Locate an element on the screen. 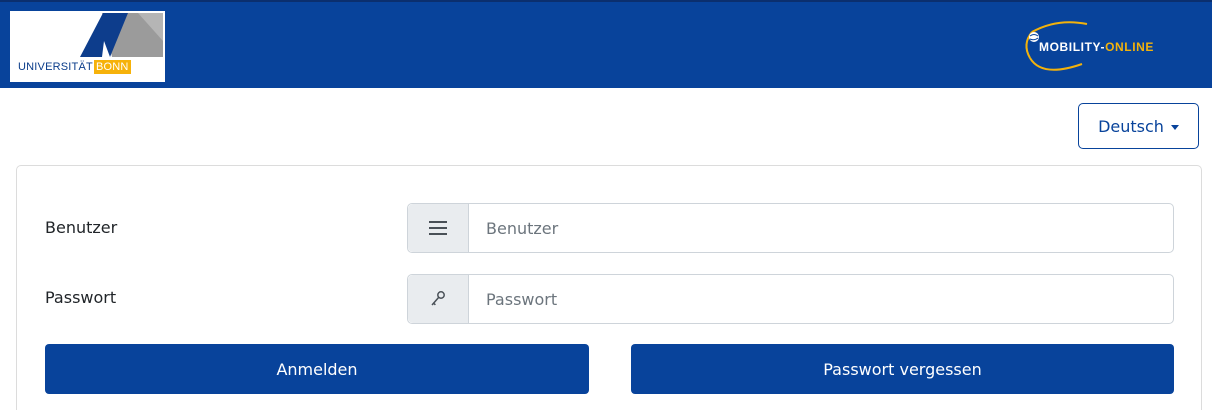  mobility-online-logo: MOBILITY-ONLINE is located at coordinates (1107, 47).